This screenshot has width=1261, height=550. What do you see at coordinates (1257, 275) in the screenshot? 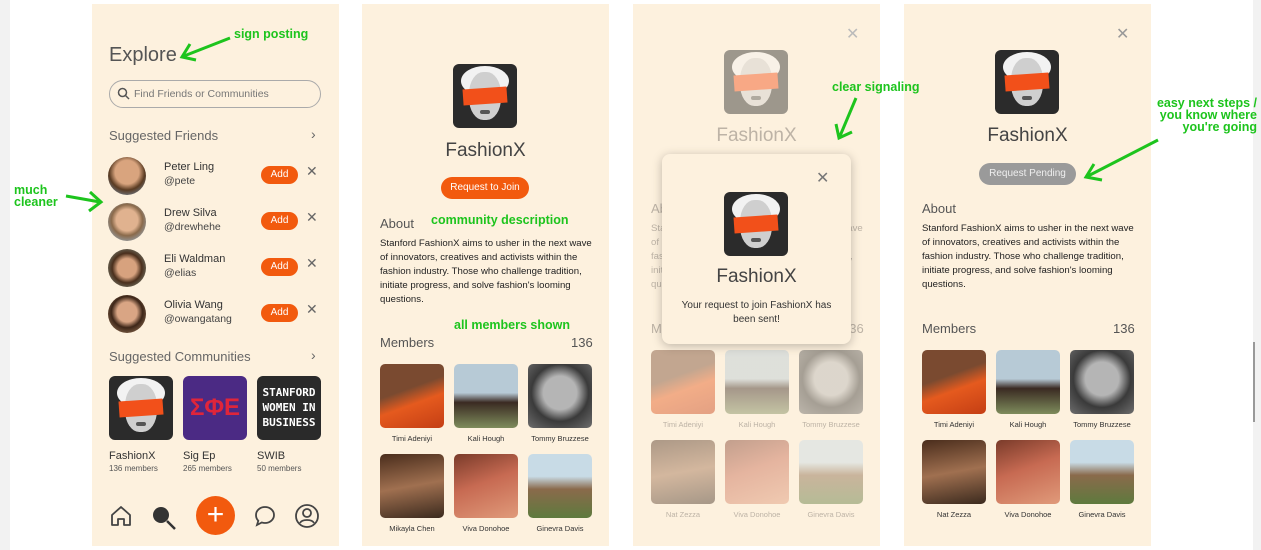
I see `right-edge` at bounding box center [1257, 275].